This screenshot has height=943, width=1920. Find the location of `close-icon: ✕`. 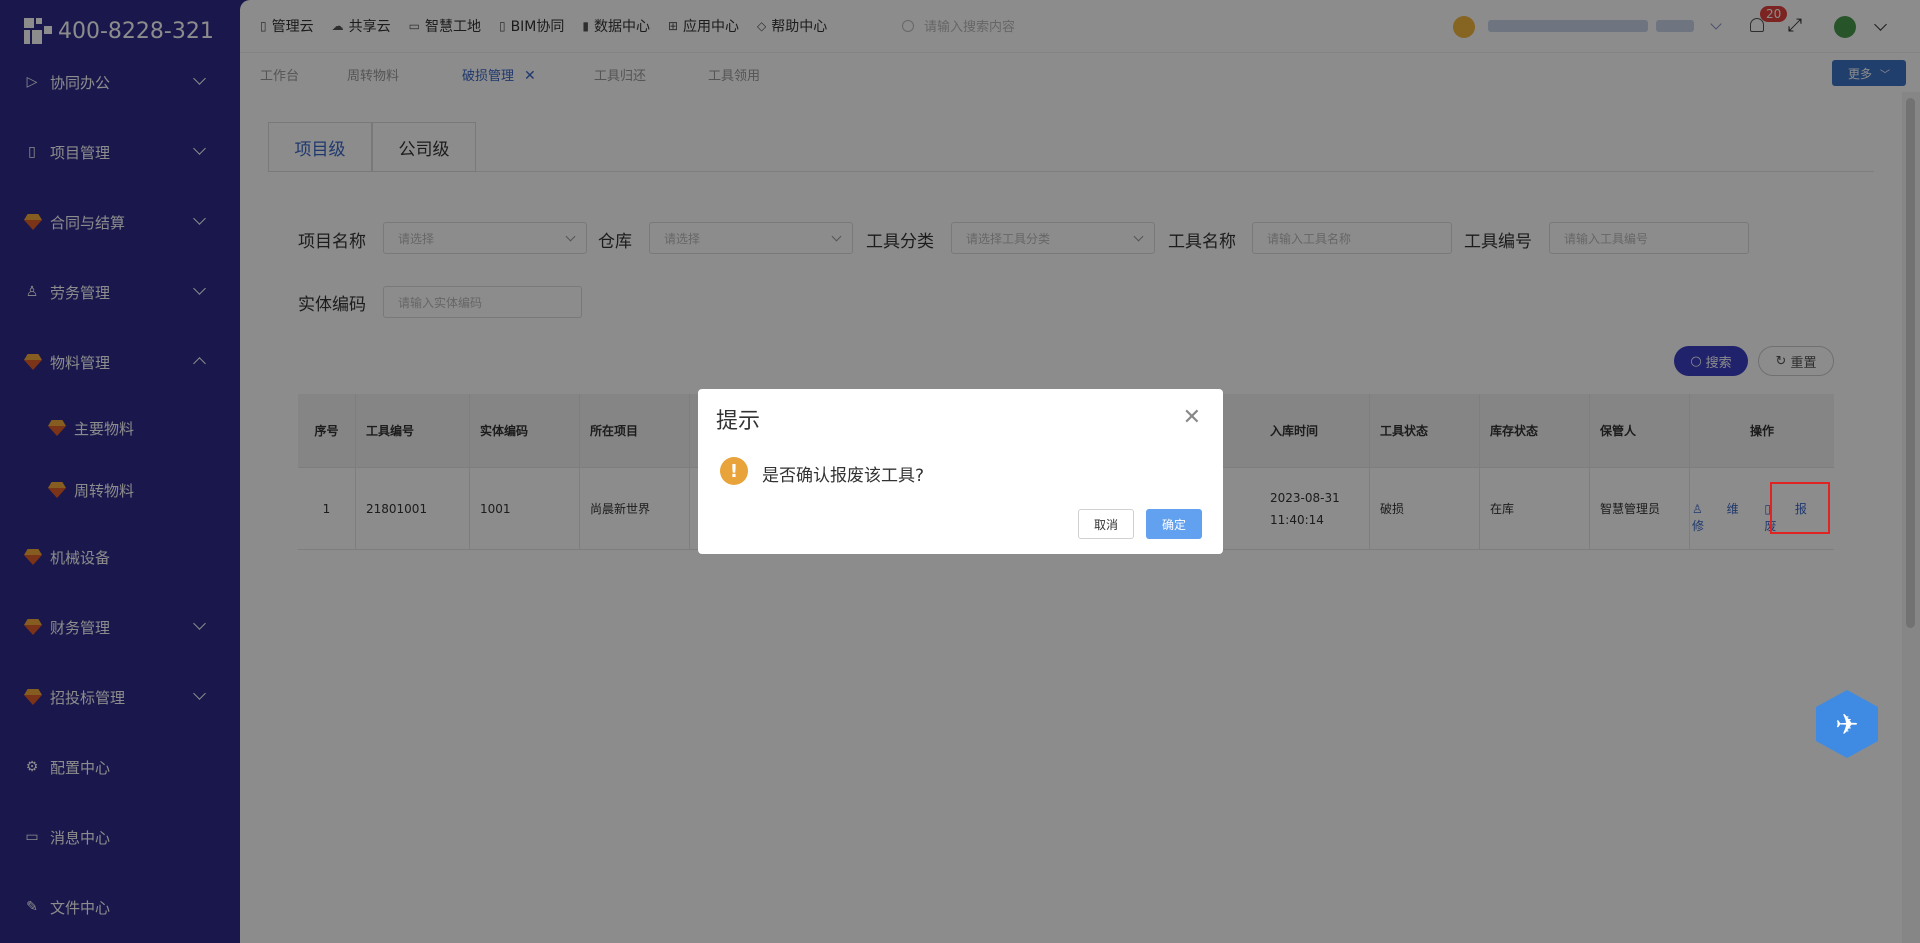

close-icon: ✕ is located at coordinates (1192, 418).